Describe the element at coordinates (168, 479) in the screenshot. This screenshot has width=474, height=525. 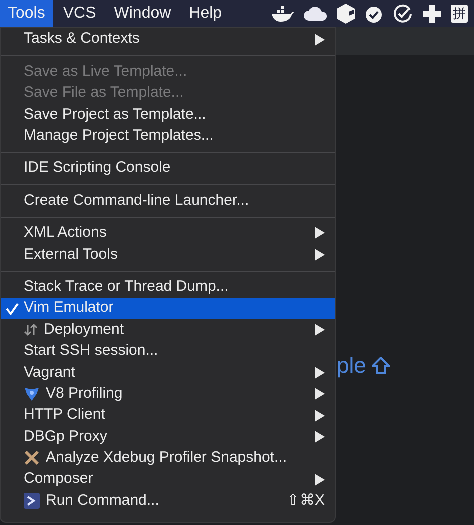
I see `menu-item: Composer` at that location.